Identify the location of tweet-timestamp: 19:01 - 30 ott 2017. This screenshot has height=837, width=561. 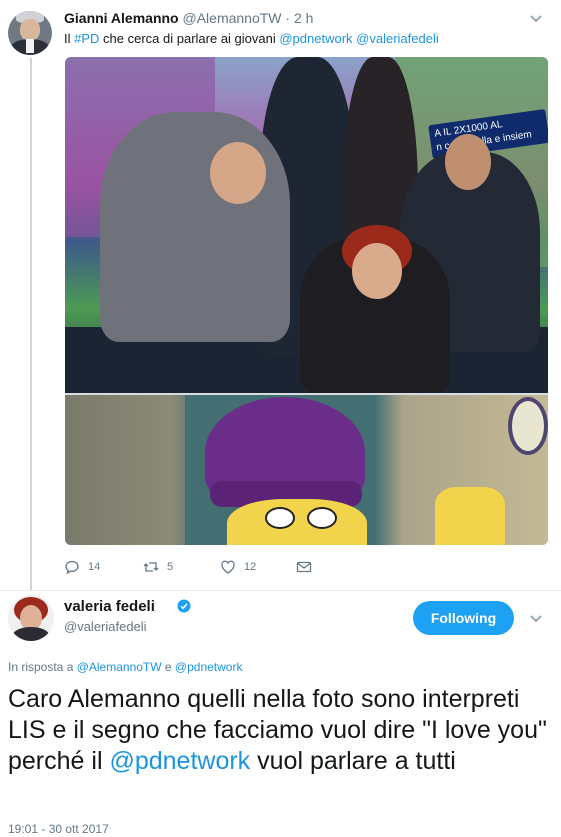
(58, 829).